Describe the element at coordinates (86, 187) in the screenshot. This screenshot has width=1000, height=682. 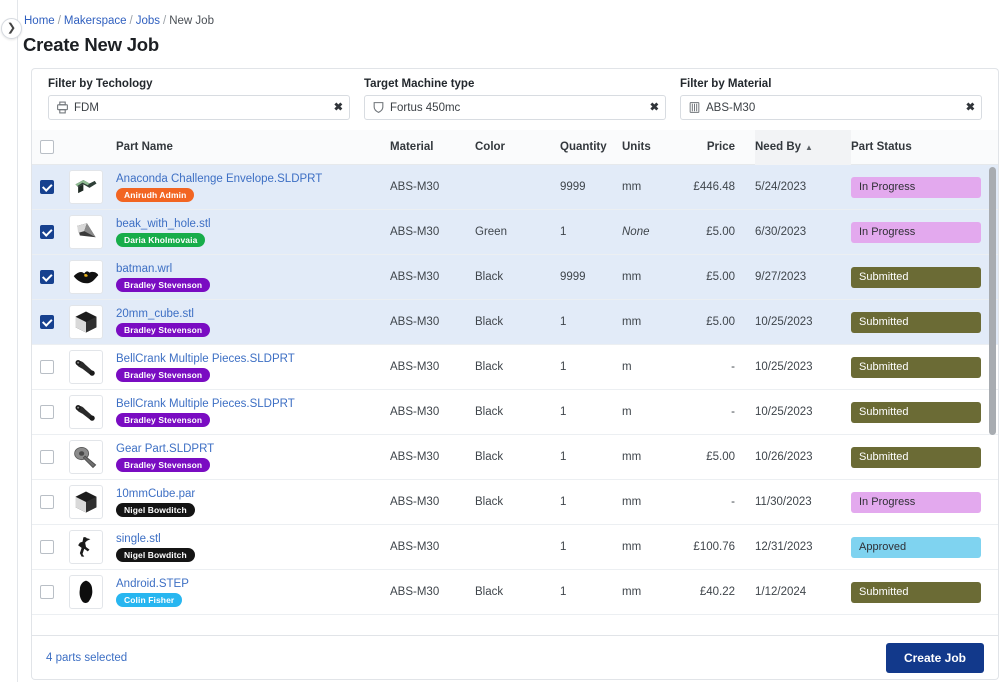
I see `green-bracket-icon` at that location.